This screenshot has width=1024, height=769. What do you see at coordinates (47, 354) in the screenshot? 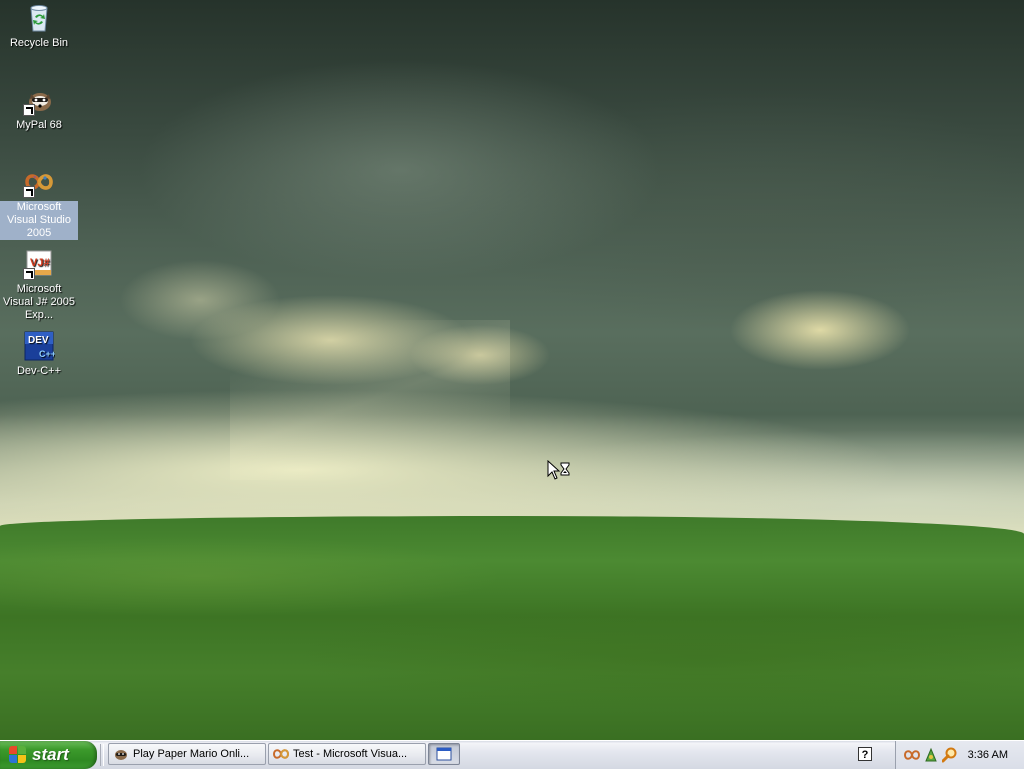
I see `svg-text: C++` at bounding box center [47, 354].